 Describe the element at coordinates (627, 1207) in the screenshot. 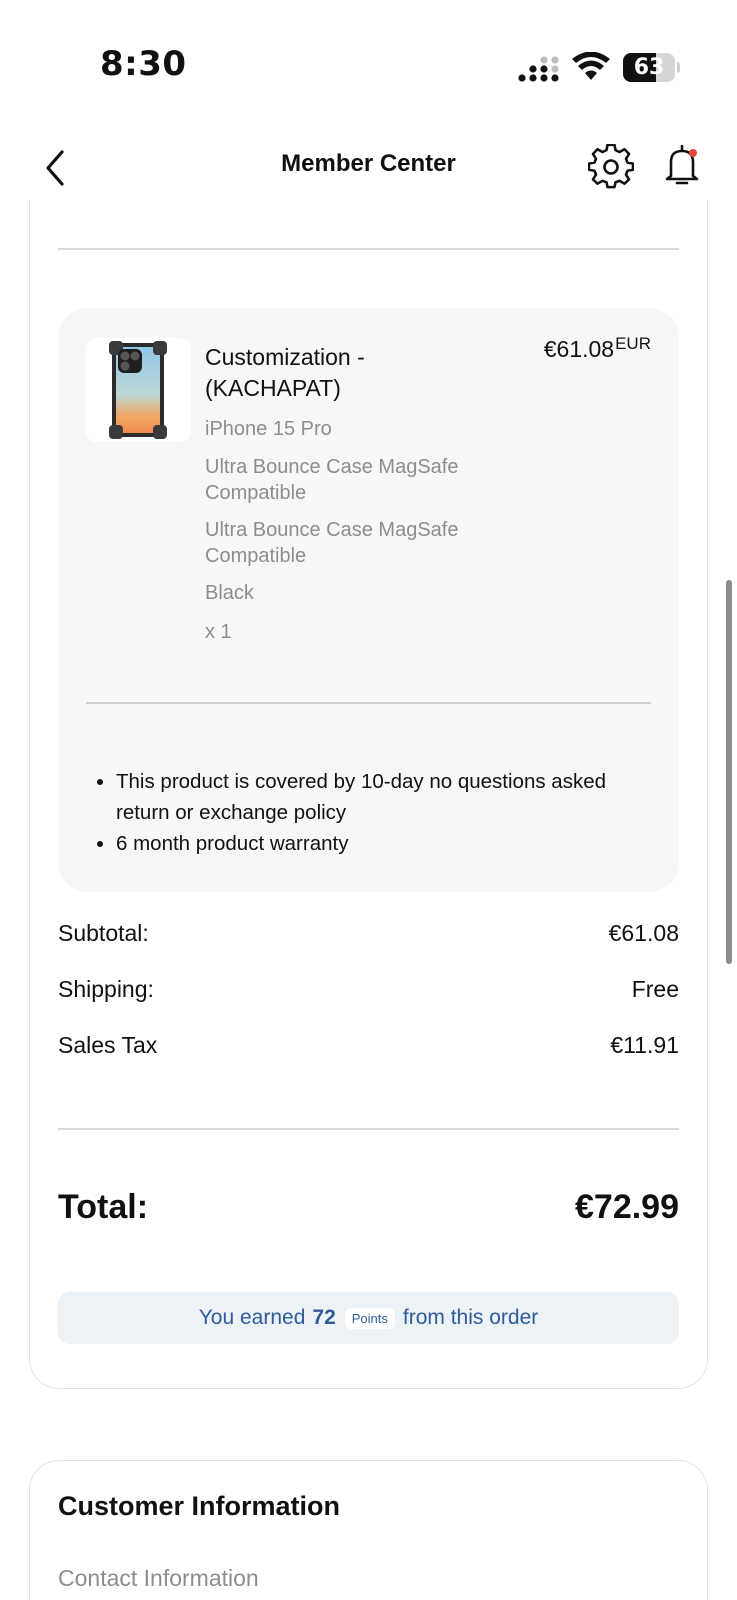

I see `total-value: €72.99` at that location.